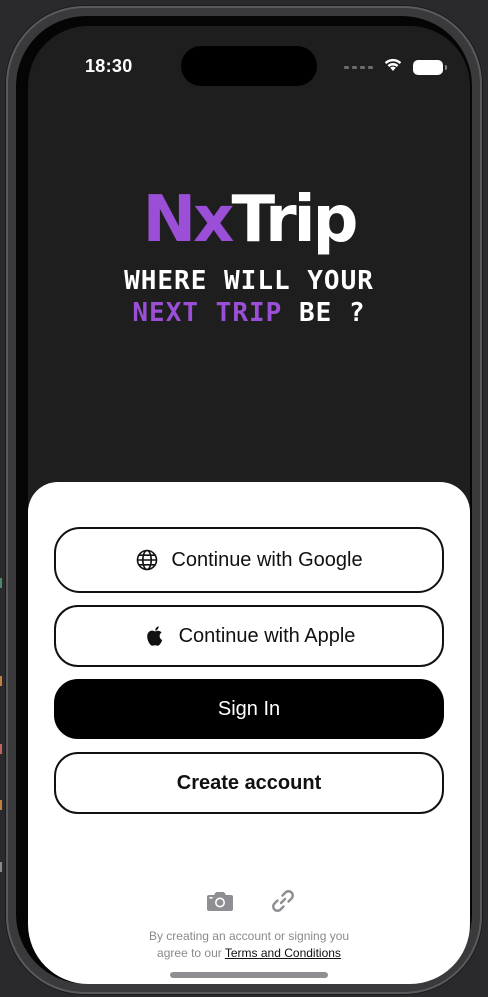 The width and height of the screenshot is (488, 997). What do you see at coordinates (283, 953) in the screenshot?
I see `terms-link: Terms and Conditions` at bounding box center [283, 953].